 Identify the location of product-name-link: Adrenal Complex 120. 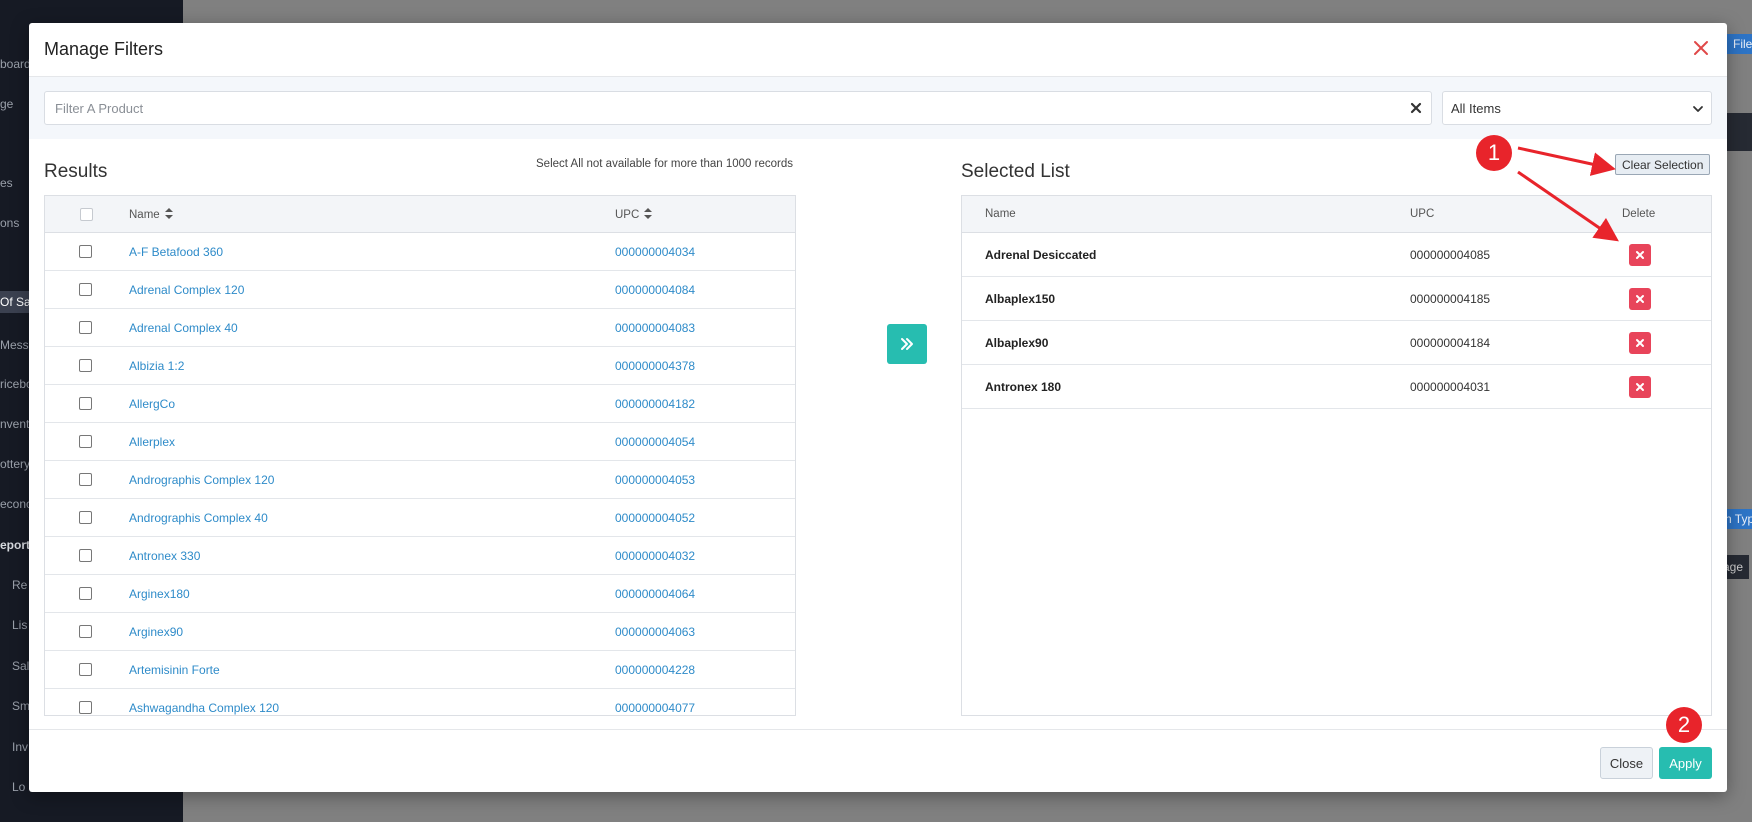
(186, 290).